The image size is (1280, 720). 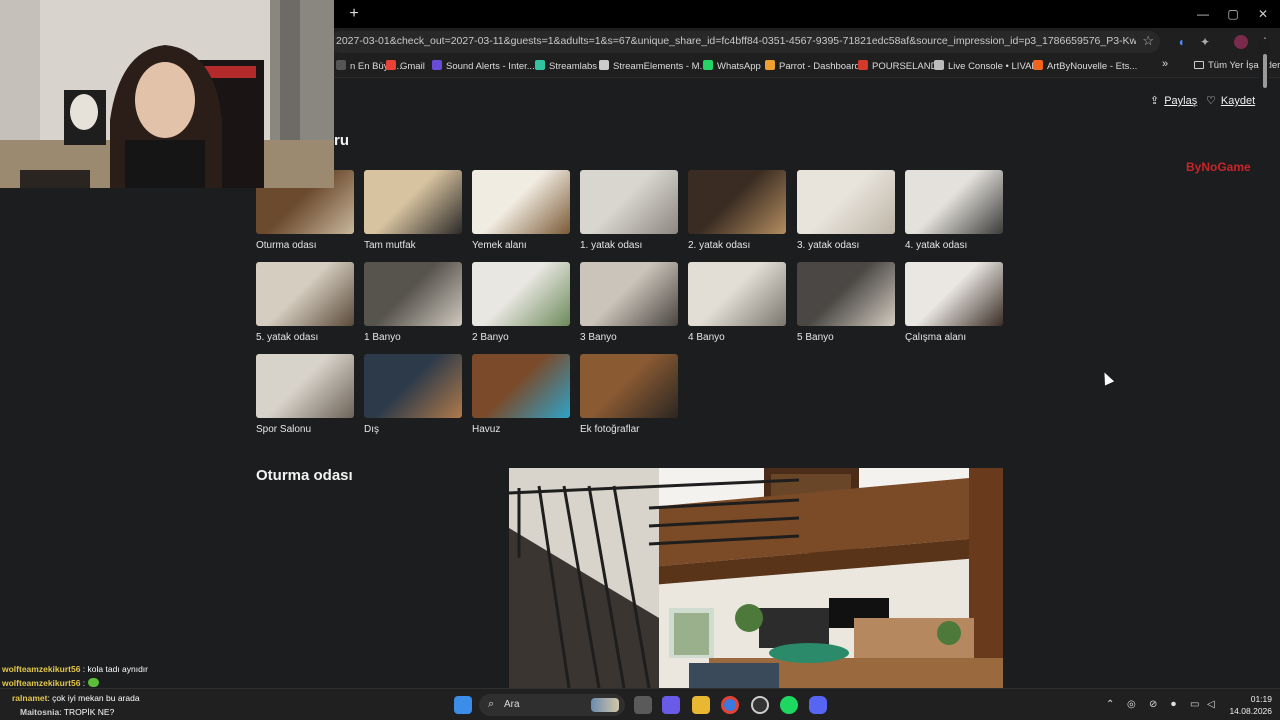 What do you see at coordinates (1165, 64) in the screenshot?
I see `more-bookmarks-chevron-icon: »` at bounding box center [1165, 64].